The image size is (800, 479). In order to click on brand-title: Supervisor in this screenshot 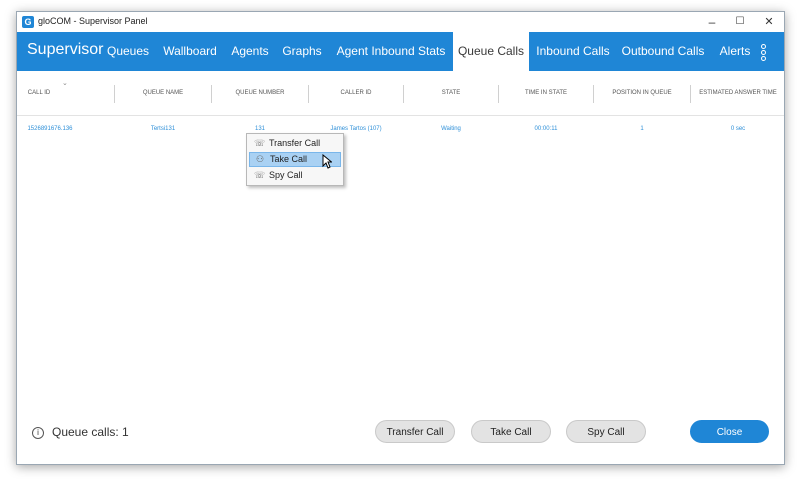, I will do `click(65, 49)`.